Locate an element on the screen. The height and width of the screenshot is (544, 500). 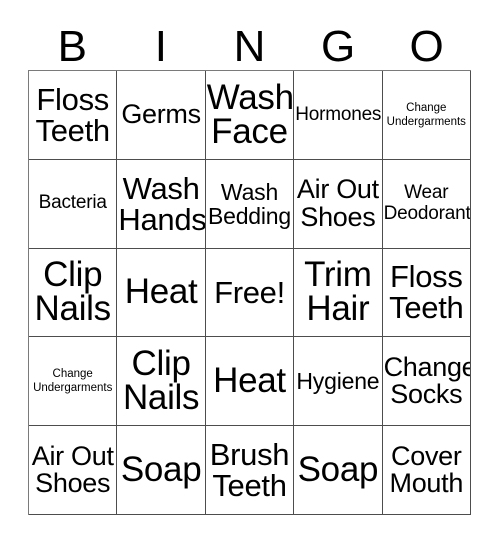
bingo-cell: Hormones is located at coordinates (338, 115).